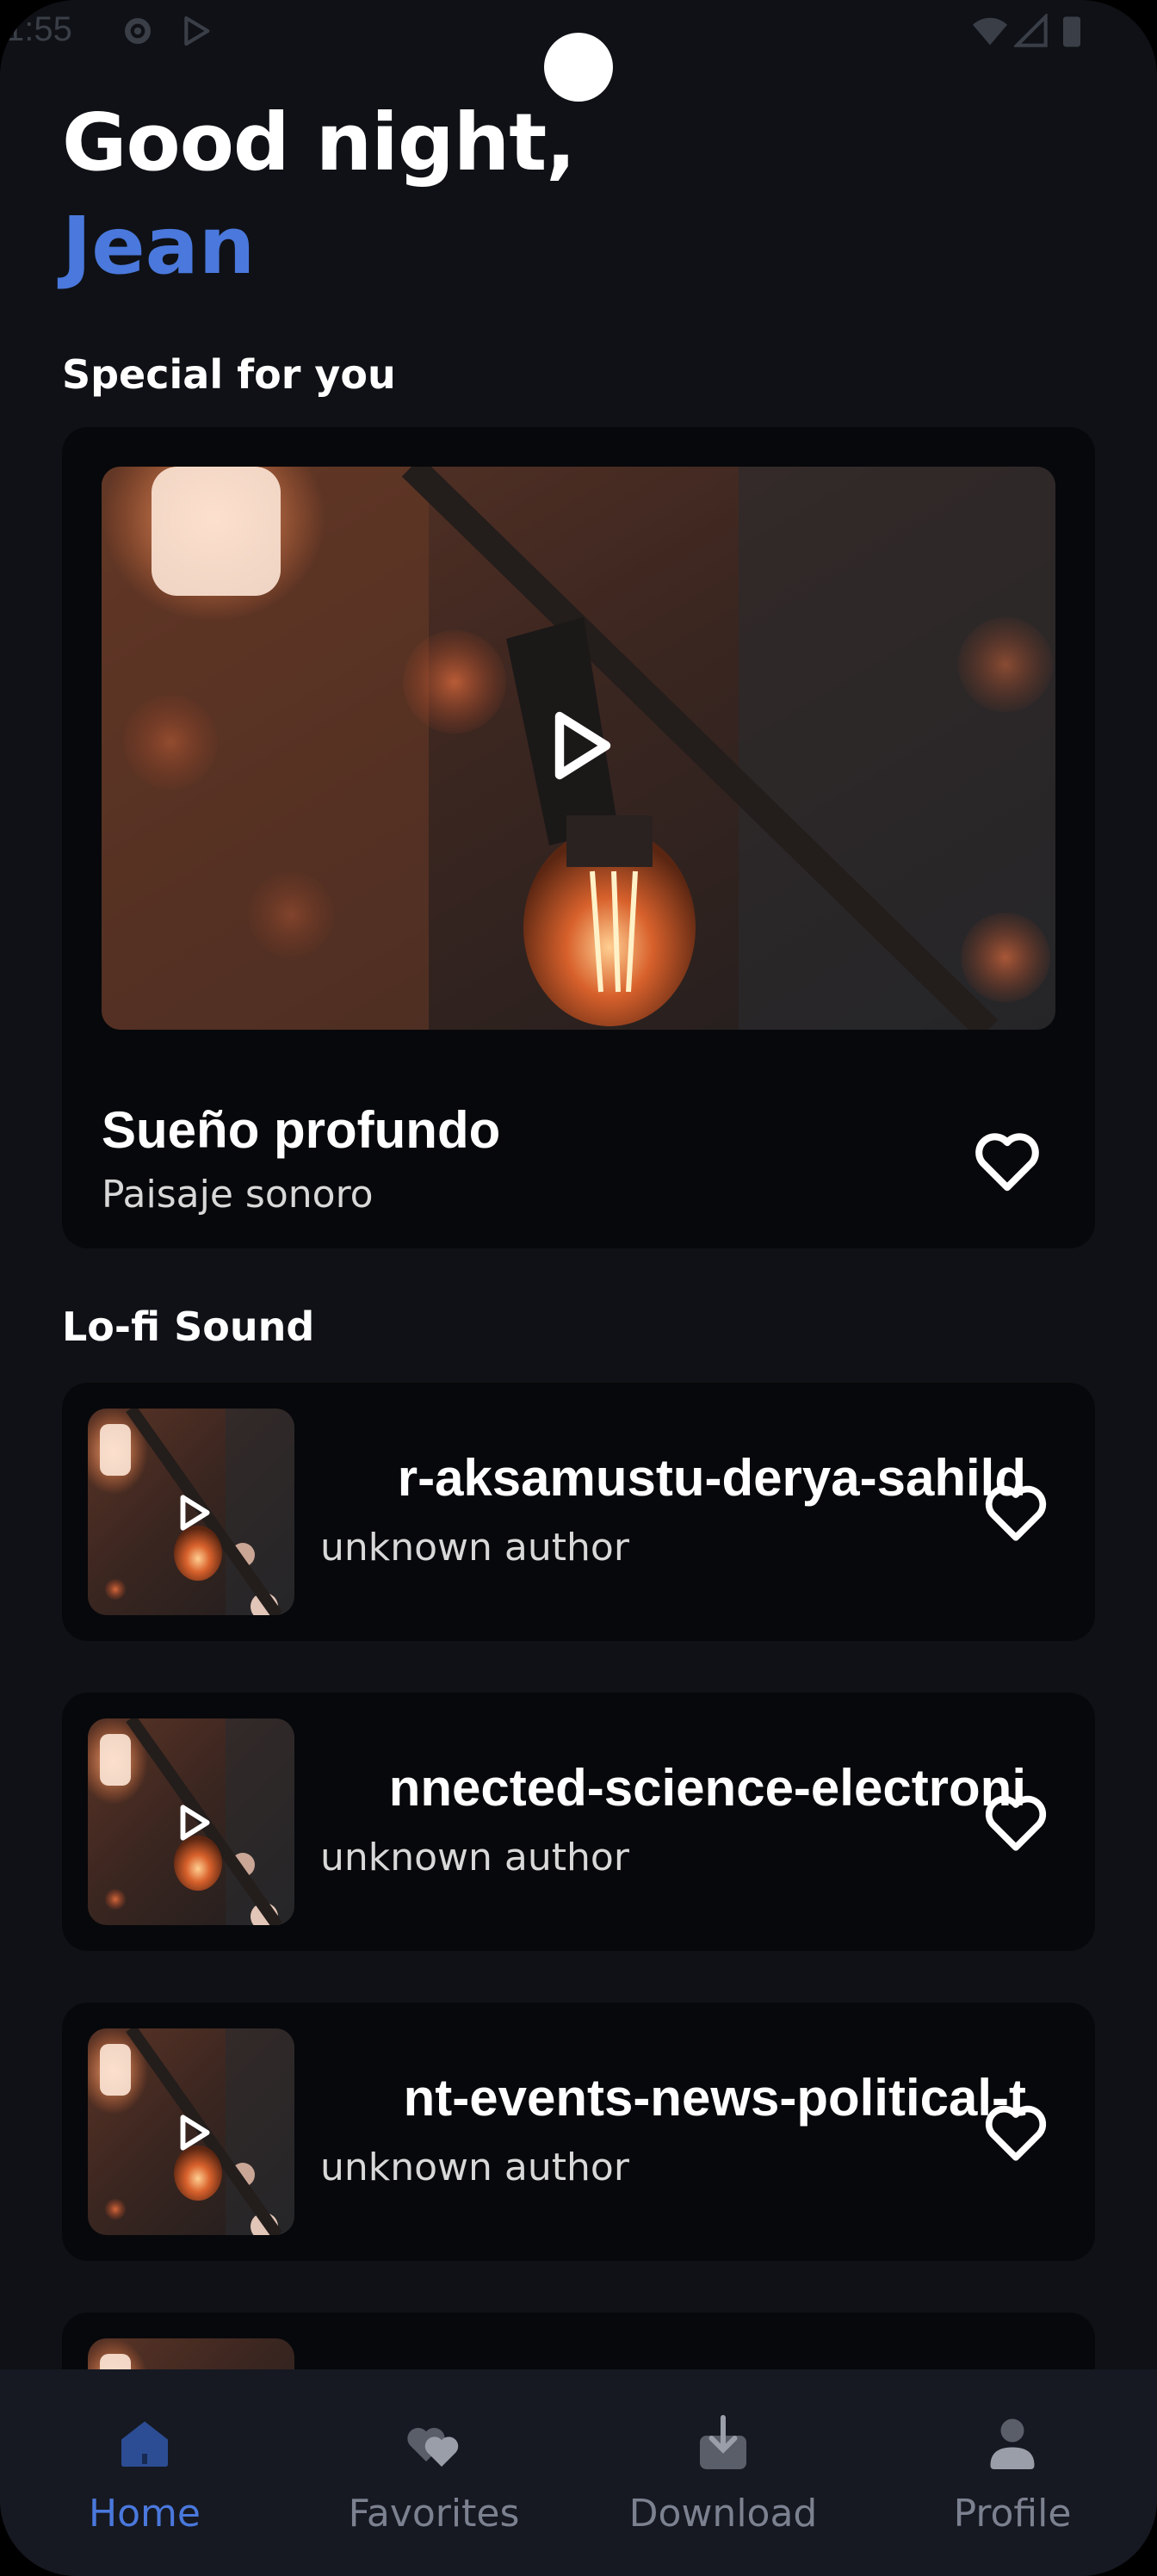 The width and height of the screenshot is (1157, 2576). What do you see at coordinates (579, 67) in the screenshot?
I see `camera-cutout` at bounding box center [579, 67].